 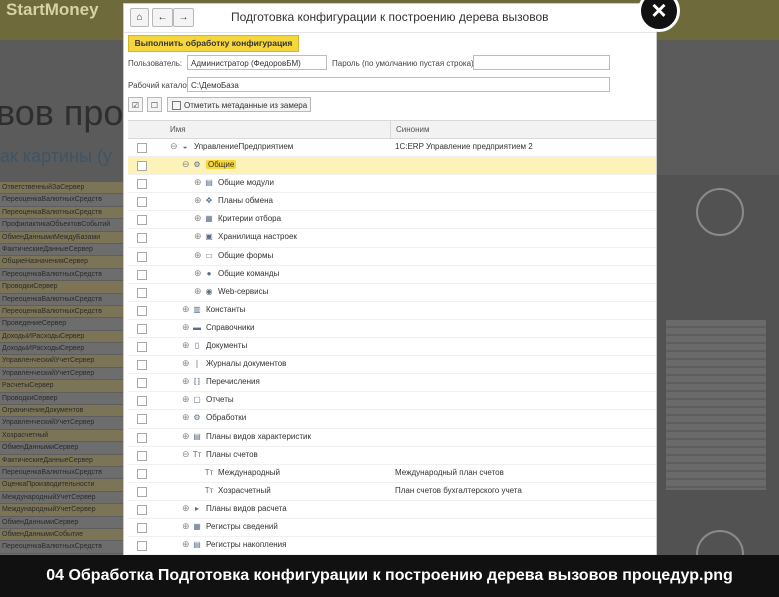 What do you see at coordinates (62, 436) in the screenshot?
I see `background-list-item: Хозрасчетный` at bounding box center [62, 436].